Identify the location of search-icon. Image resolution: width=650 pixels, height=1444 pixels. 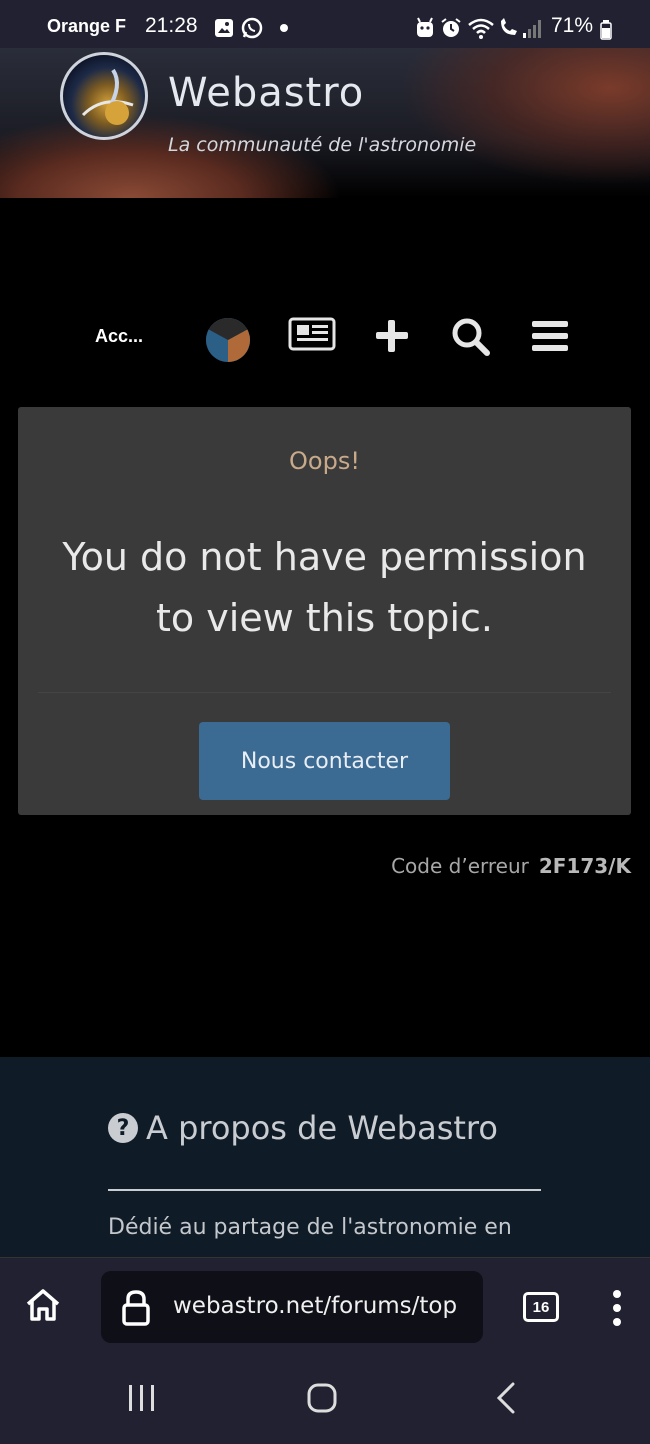
(475, 336).